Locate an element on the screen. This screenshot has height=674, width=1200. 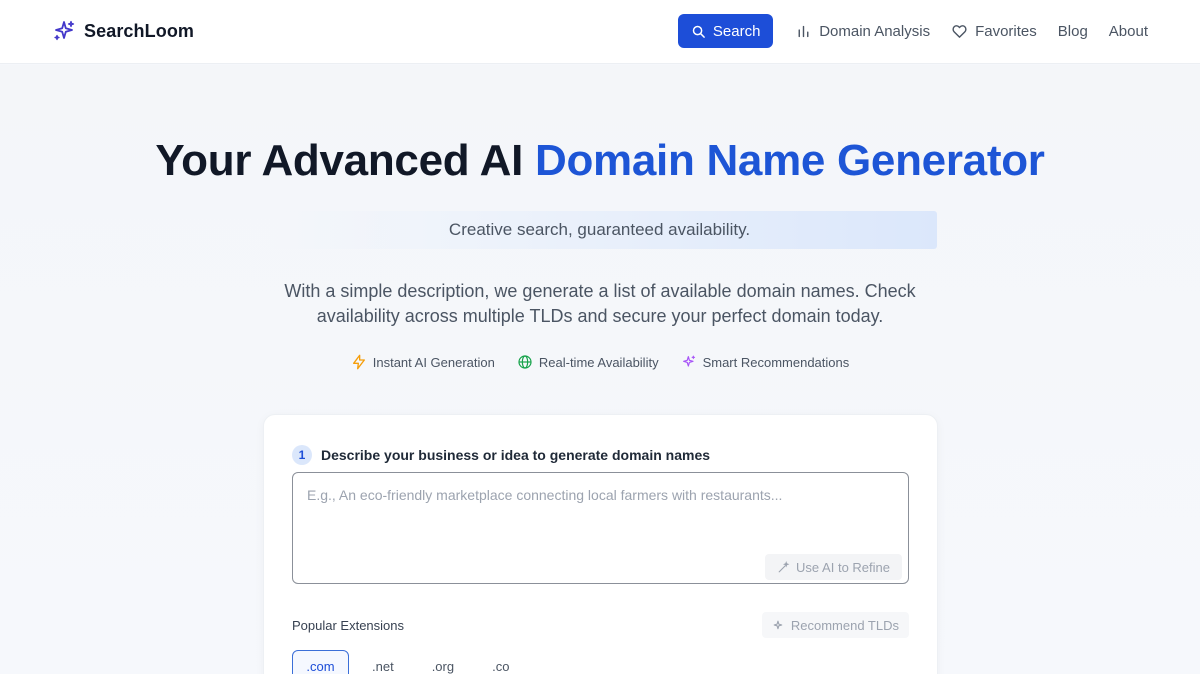
brand-logo: SearchLoom is located at coordinates (123, 31).